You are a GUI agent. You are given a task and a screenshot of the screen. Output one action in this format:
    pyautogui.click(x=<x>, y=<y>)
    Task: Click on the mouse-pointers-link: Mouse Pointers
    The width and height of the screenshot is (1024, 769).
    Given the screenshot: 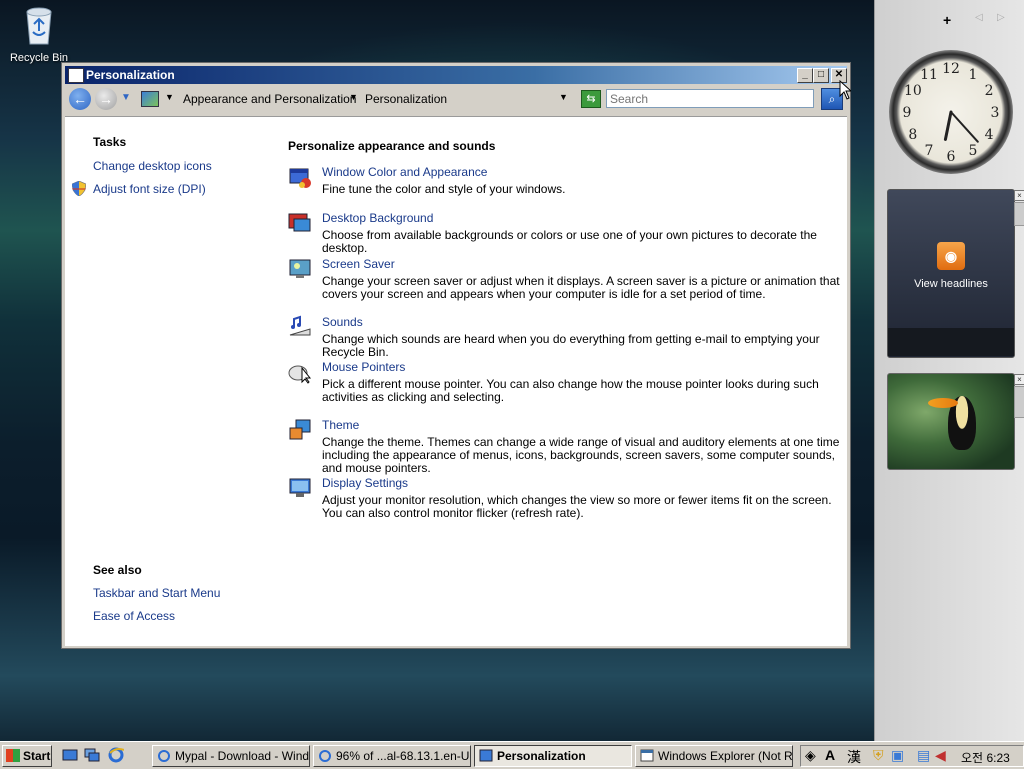 What is the action you would take?
    pyautogui.click(x=363, y=367)
    